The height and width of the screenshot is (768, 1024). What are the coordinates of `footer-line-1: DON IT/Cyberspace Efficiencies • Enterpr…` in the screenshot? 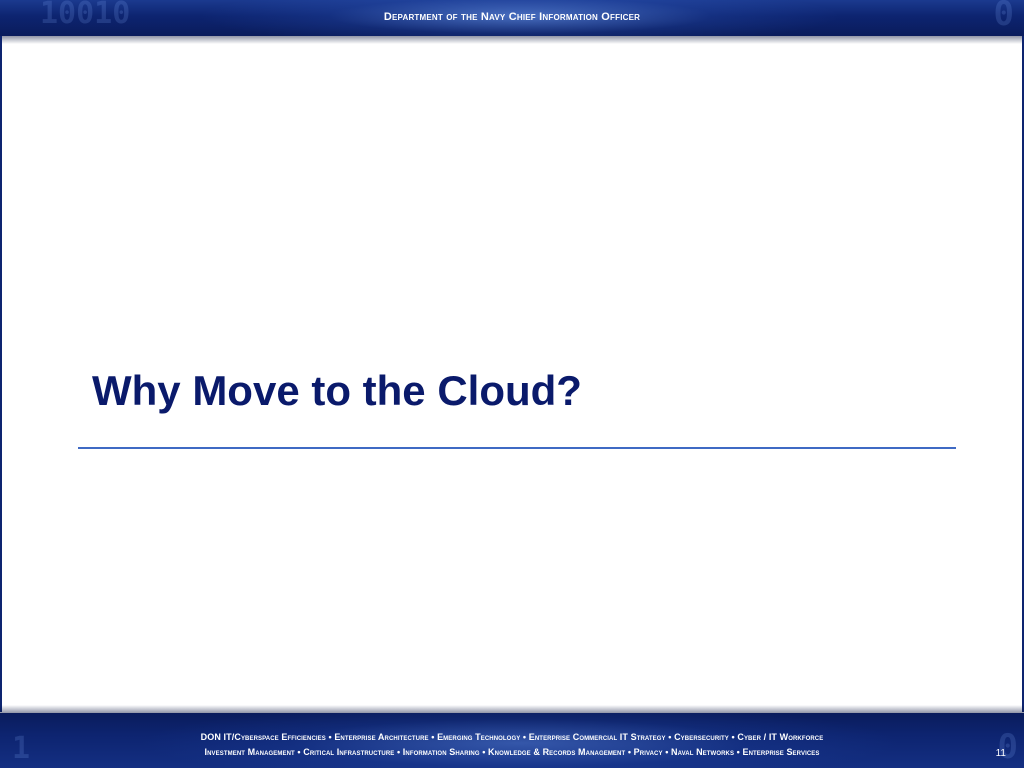 It's located at (512, 737).